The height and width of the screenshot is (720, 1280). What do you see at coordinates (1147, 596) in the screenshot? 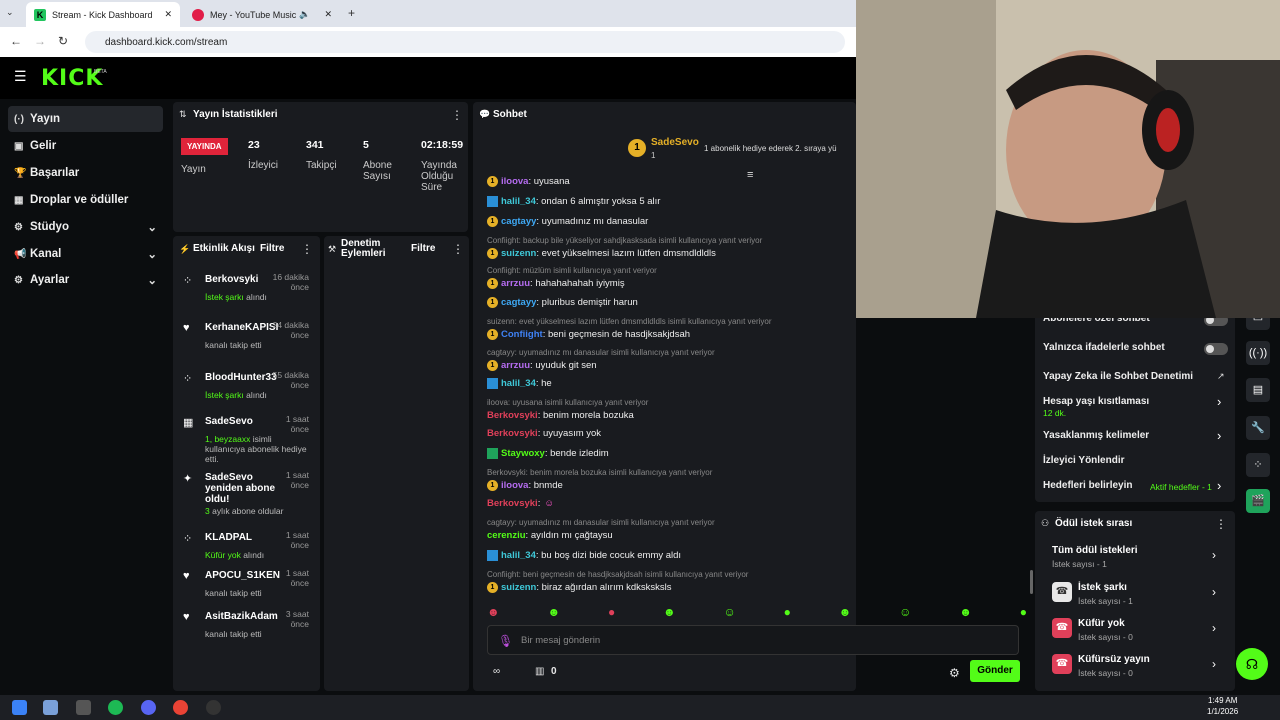
I see `reward-item: ☎ İstek şarkı İstek sayısı - 1 ›` at bounding box center [1147, 596].